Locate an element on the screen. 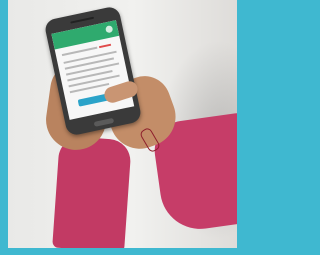 The image size is (320, 255). app-icon is located at coordinates (109, 29).